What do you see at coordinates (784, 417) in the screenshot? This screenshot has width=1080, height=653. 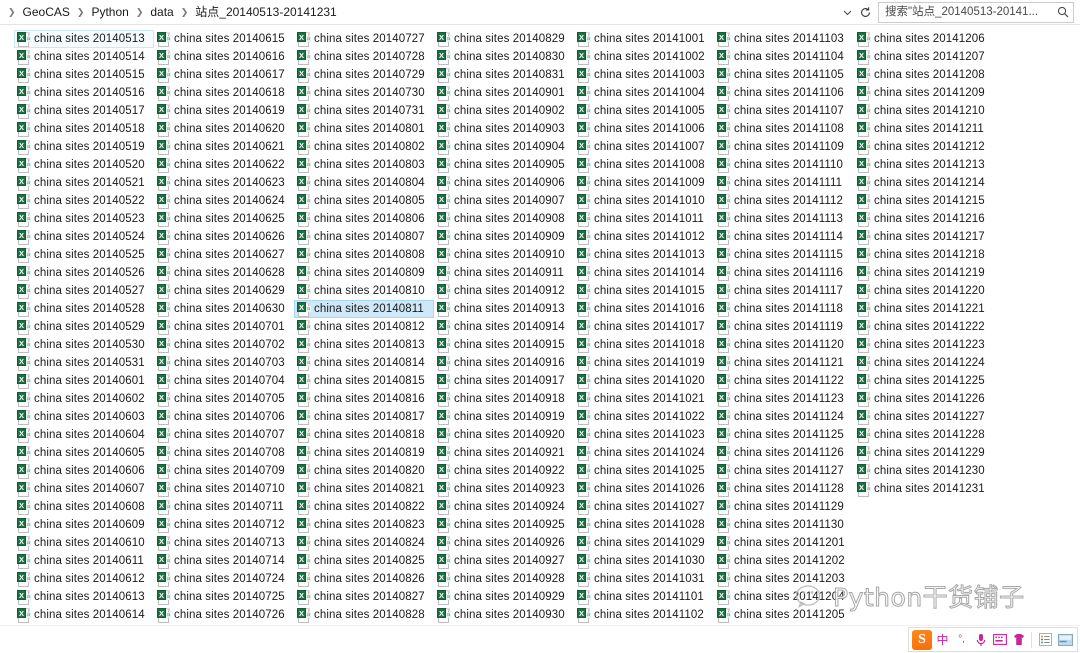 I see `file-item: Xa china sites 20141124` at bounding box center [784, 417].